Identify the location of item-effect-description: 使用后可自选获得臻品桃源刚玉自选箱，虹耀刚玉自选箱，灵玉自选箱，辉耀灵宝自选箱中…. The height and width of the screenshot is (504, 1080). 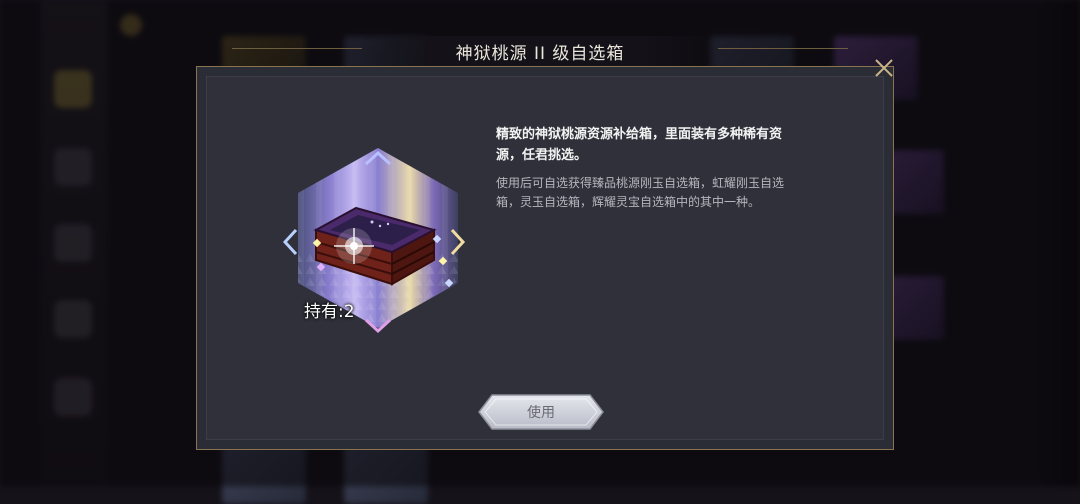
(640, 192).